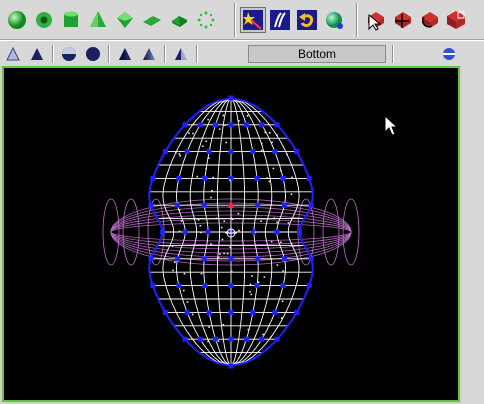 The image size is (484, 404). What do you see at coordinates (317, 54) in the screenshot?
I see `view-name-label: Bottom` at bounding box center [317, 54].